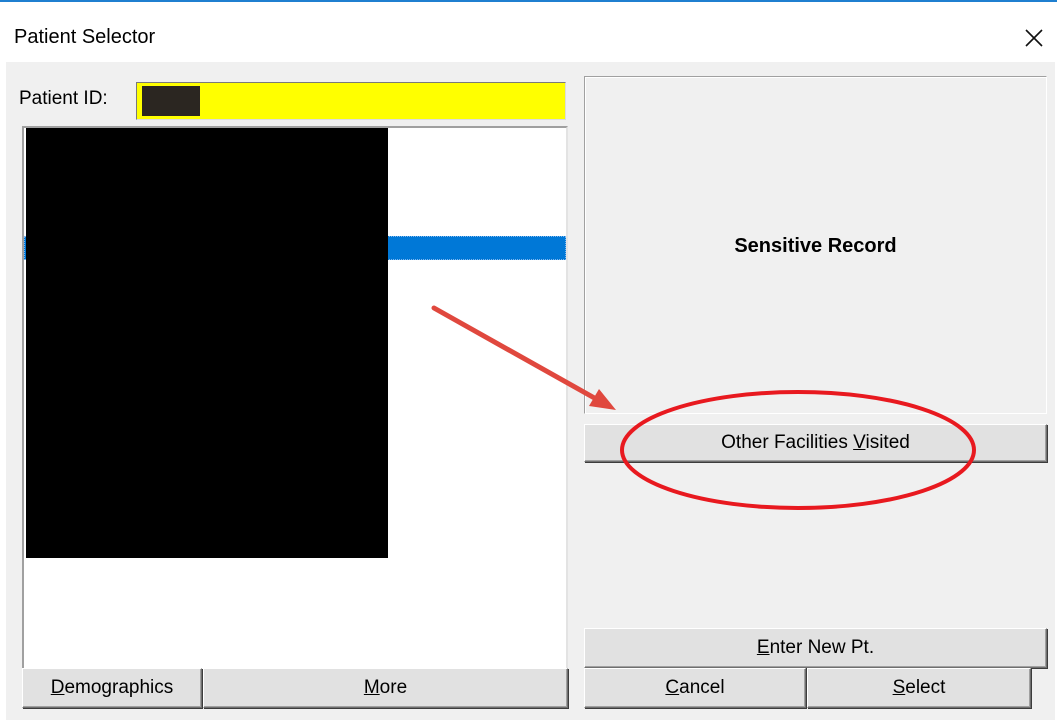 The width and height of the screenshot is (1057, 723). I want to click on cancel-button: Cancel, so click(695, 688).